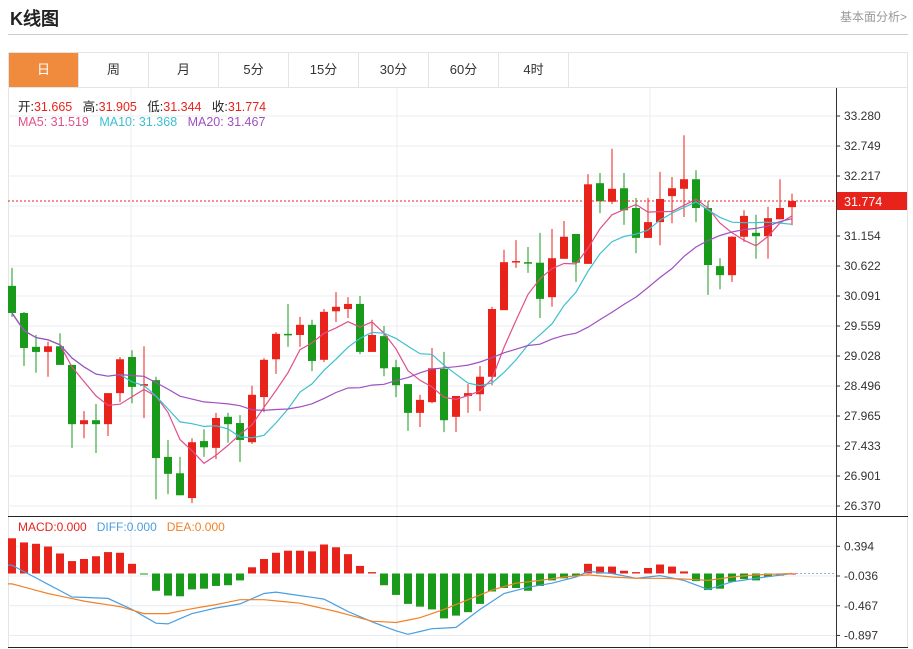 Image resolution: width=913 pixels, height=649 pixels. What do you see at coordinates (861, 576) in the screenshot?
I see `macd-tick-label: -0.036` at bounding box center [861, 576].